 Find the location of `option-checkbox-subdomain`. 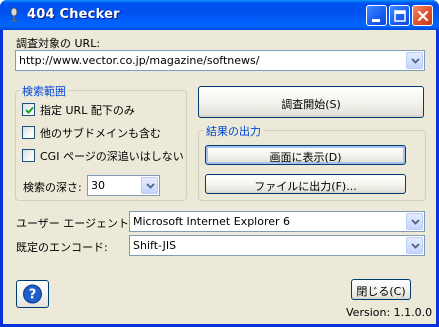

option-checkbox-subdomain is located at coordinates (28, 132).